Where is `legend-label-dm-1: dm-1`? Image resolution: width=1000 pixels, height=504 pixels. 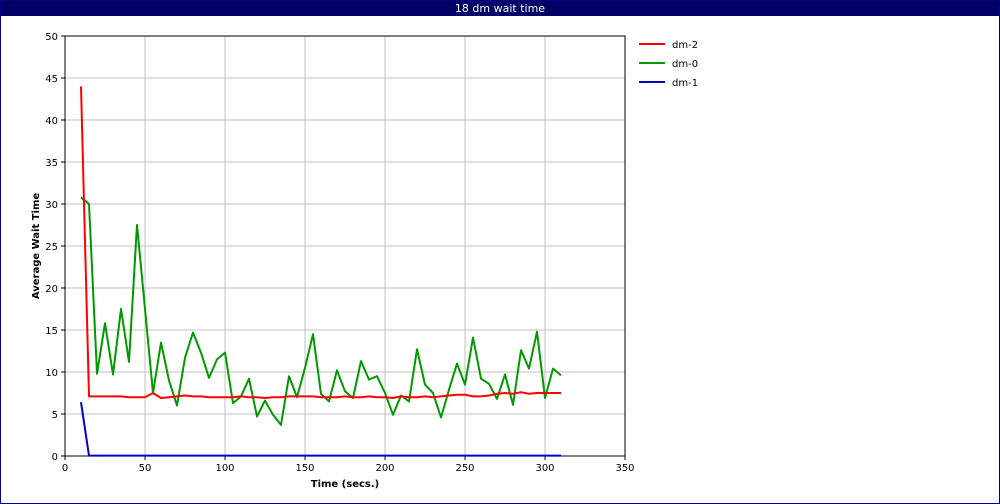
legend-label-dm-1: dm-1 is located at coordinates (685, 83).